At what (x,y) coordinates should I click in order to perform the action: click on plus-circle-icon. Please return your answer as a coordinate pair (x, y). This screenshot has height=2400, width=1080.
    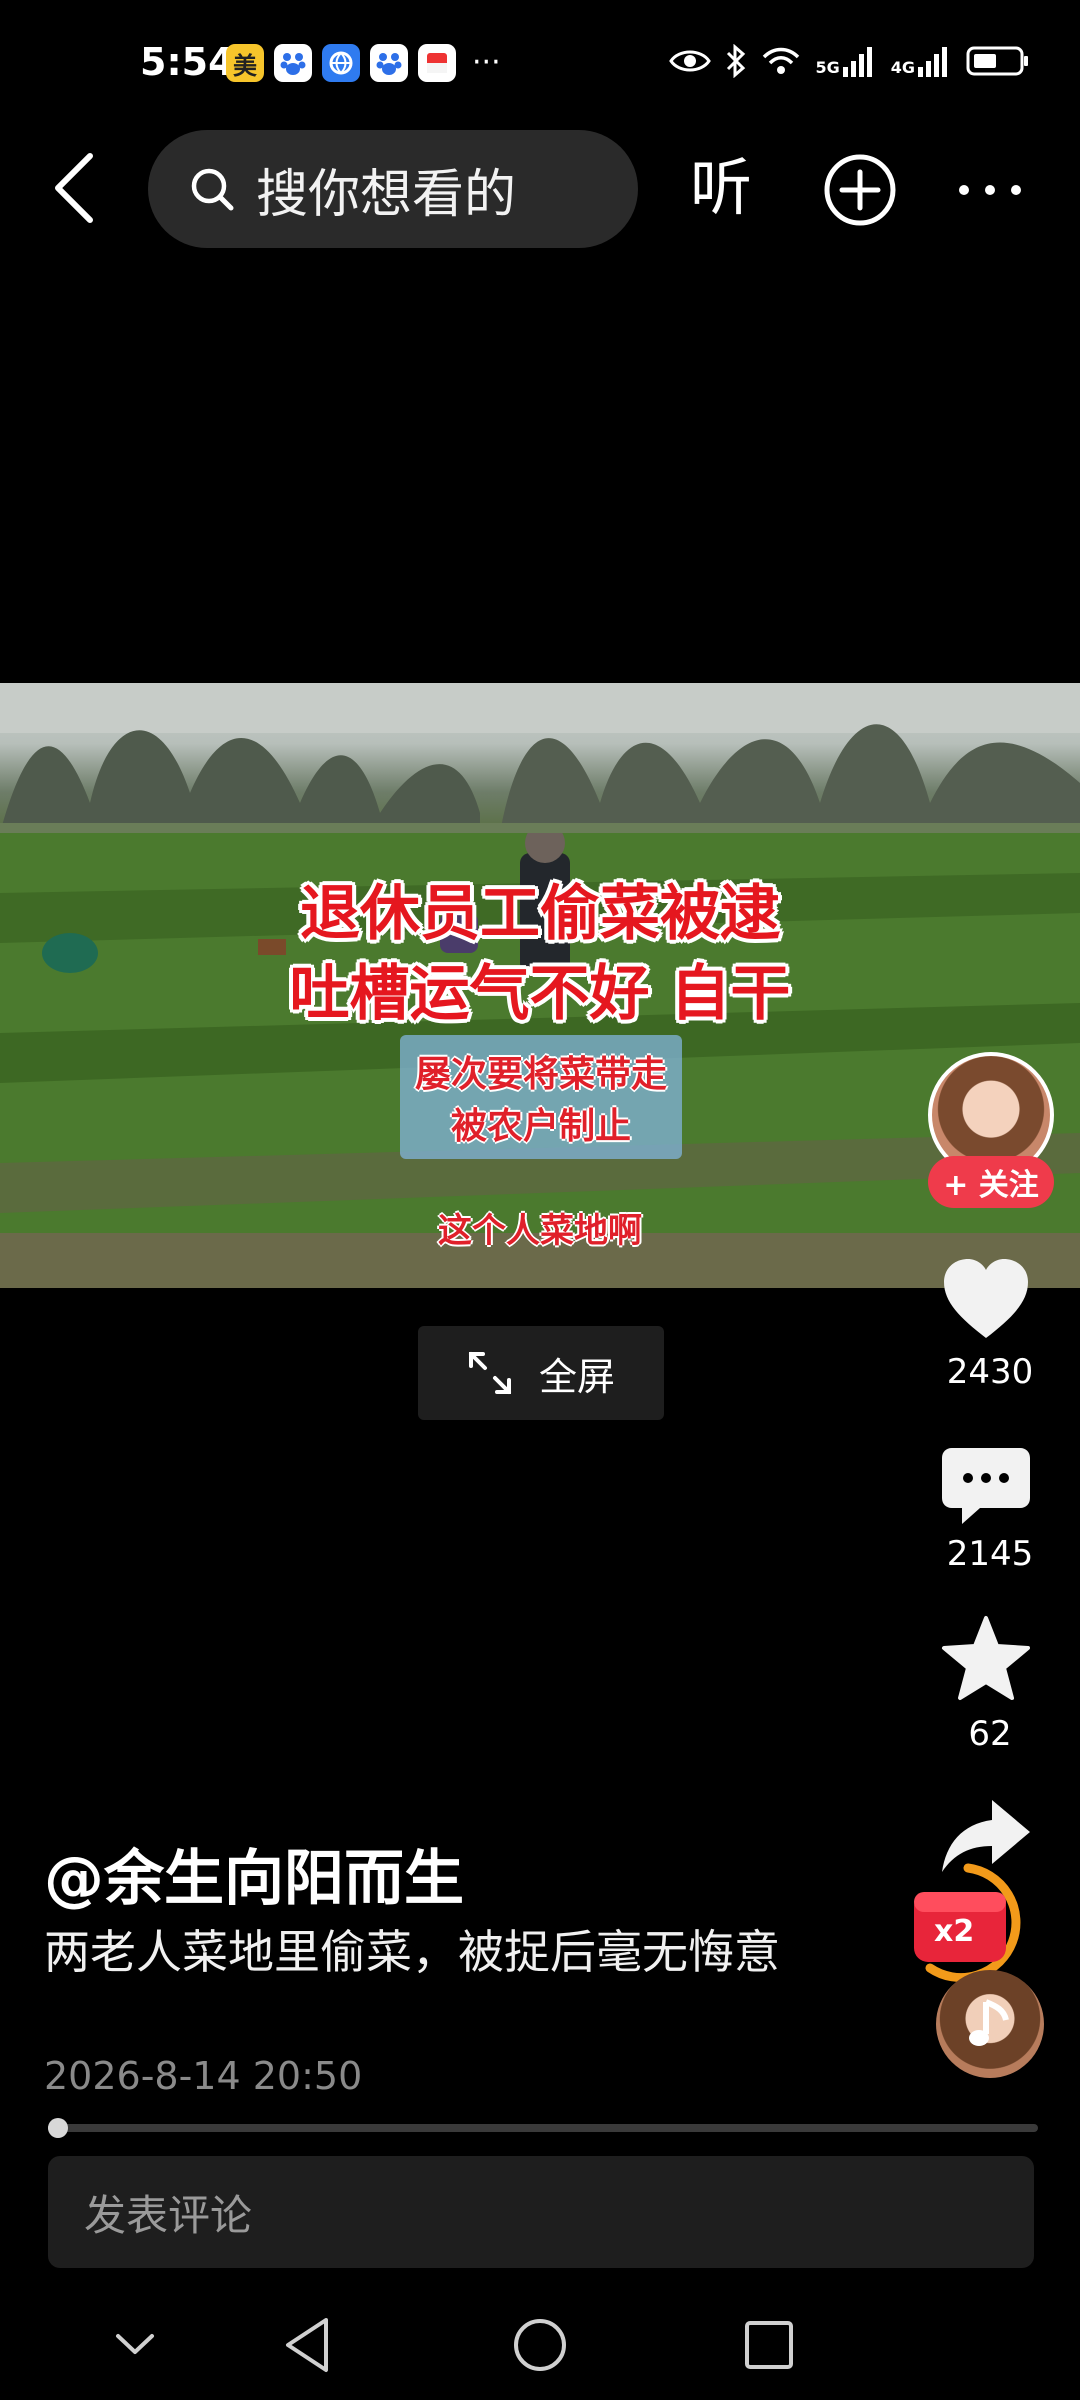
    Looking at the image, I should click on (860, 190).